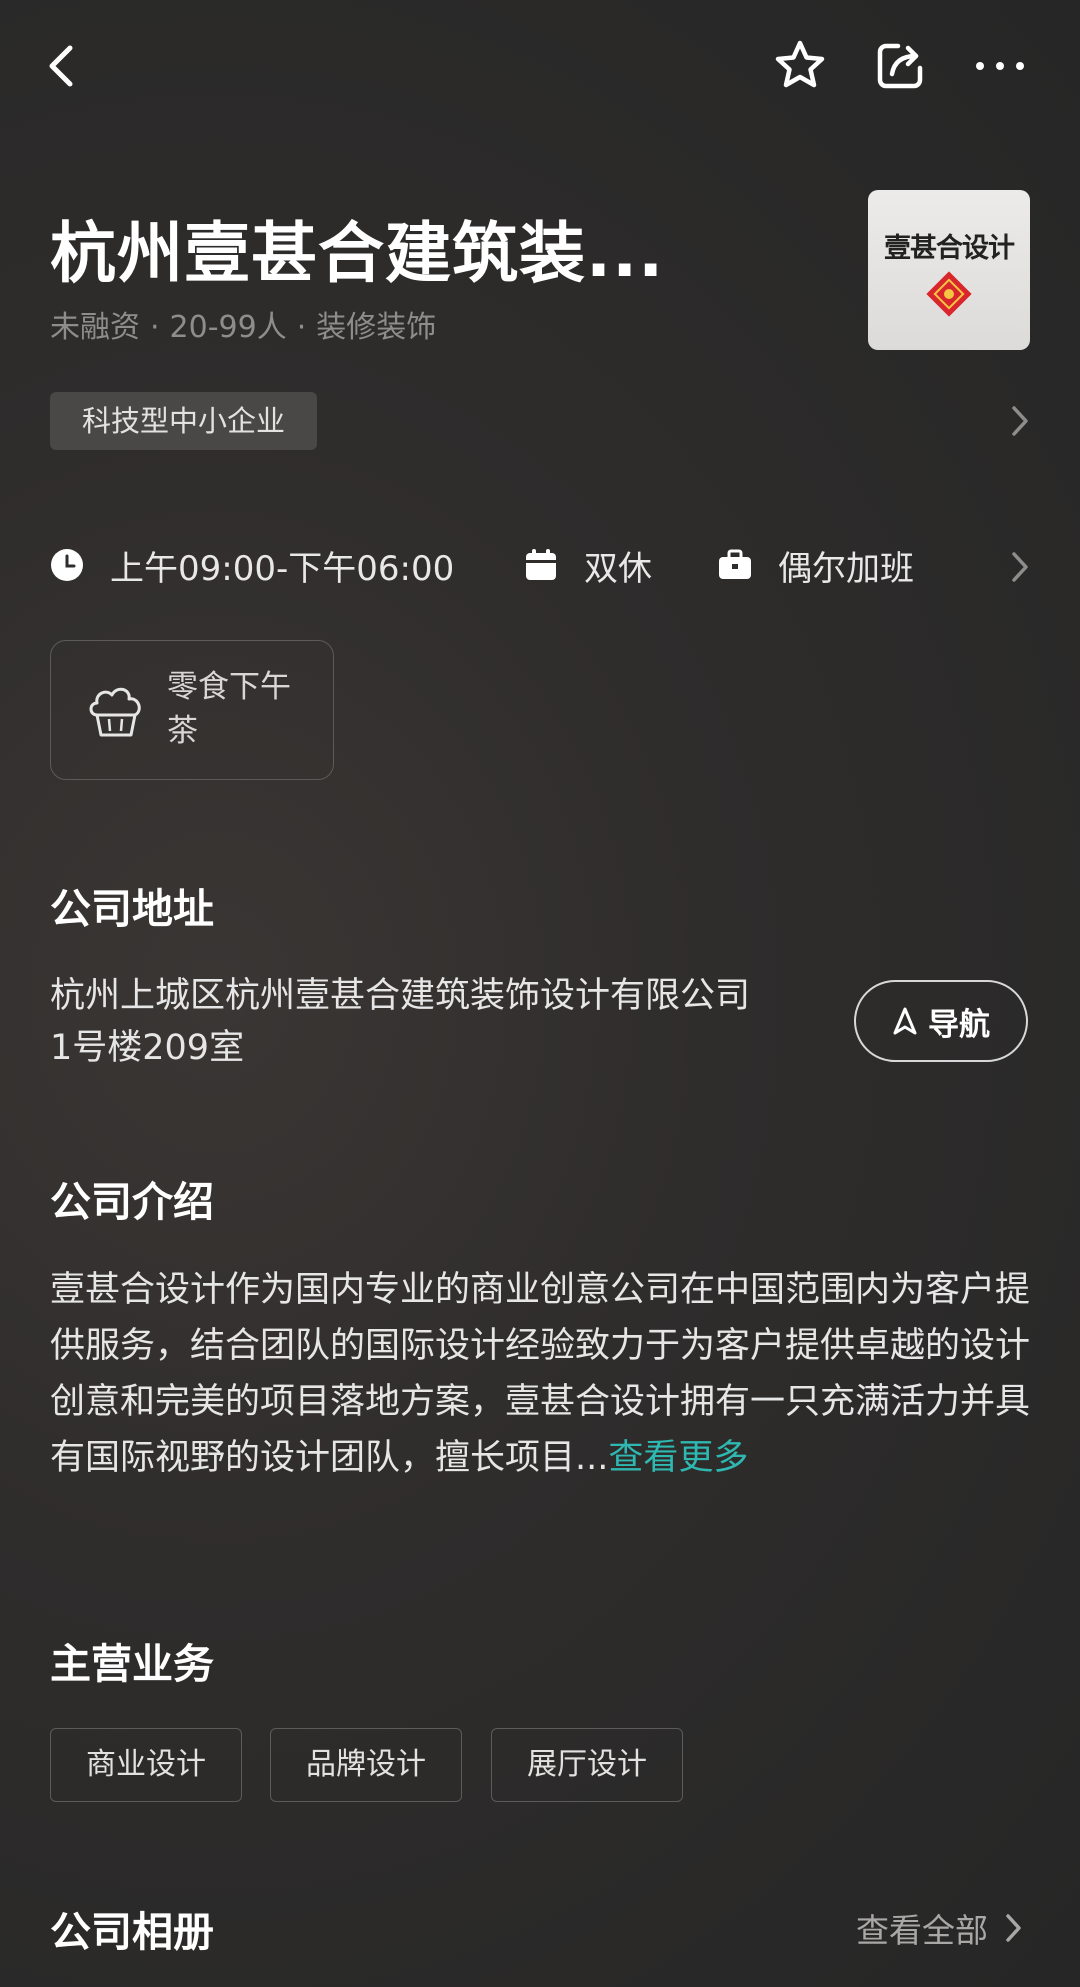  I want to click on overtime: 偶尔加班, so click(816, 565).